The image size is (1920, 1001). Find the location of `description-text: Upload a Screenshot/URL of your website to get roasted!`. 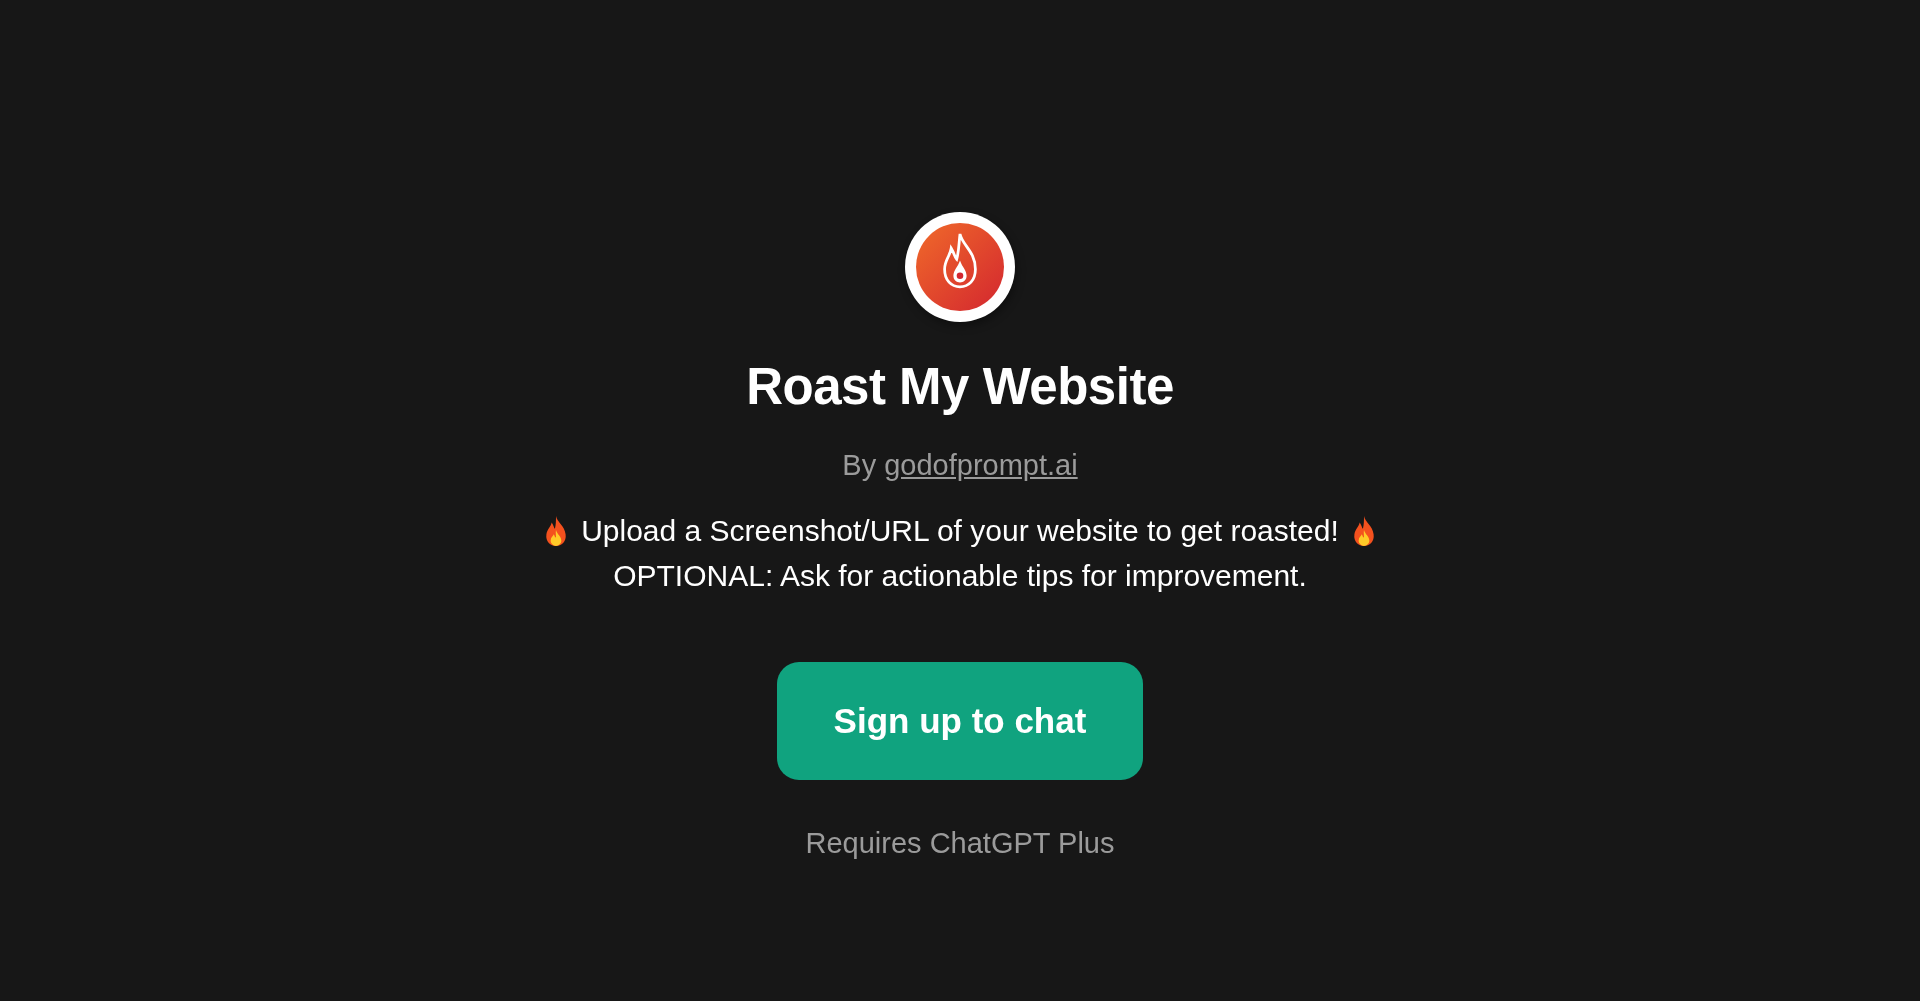

description-text: Upload a Screenshot/URL of your website to get roasted! is located at coordinates (960, 531).